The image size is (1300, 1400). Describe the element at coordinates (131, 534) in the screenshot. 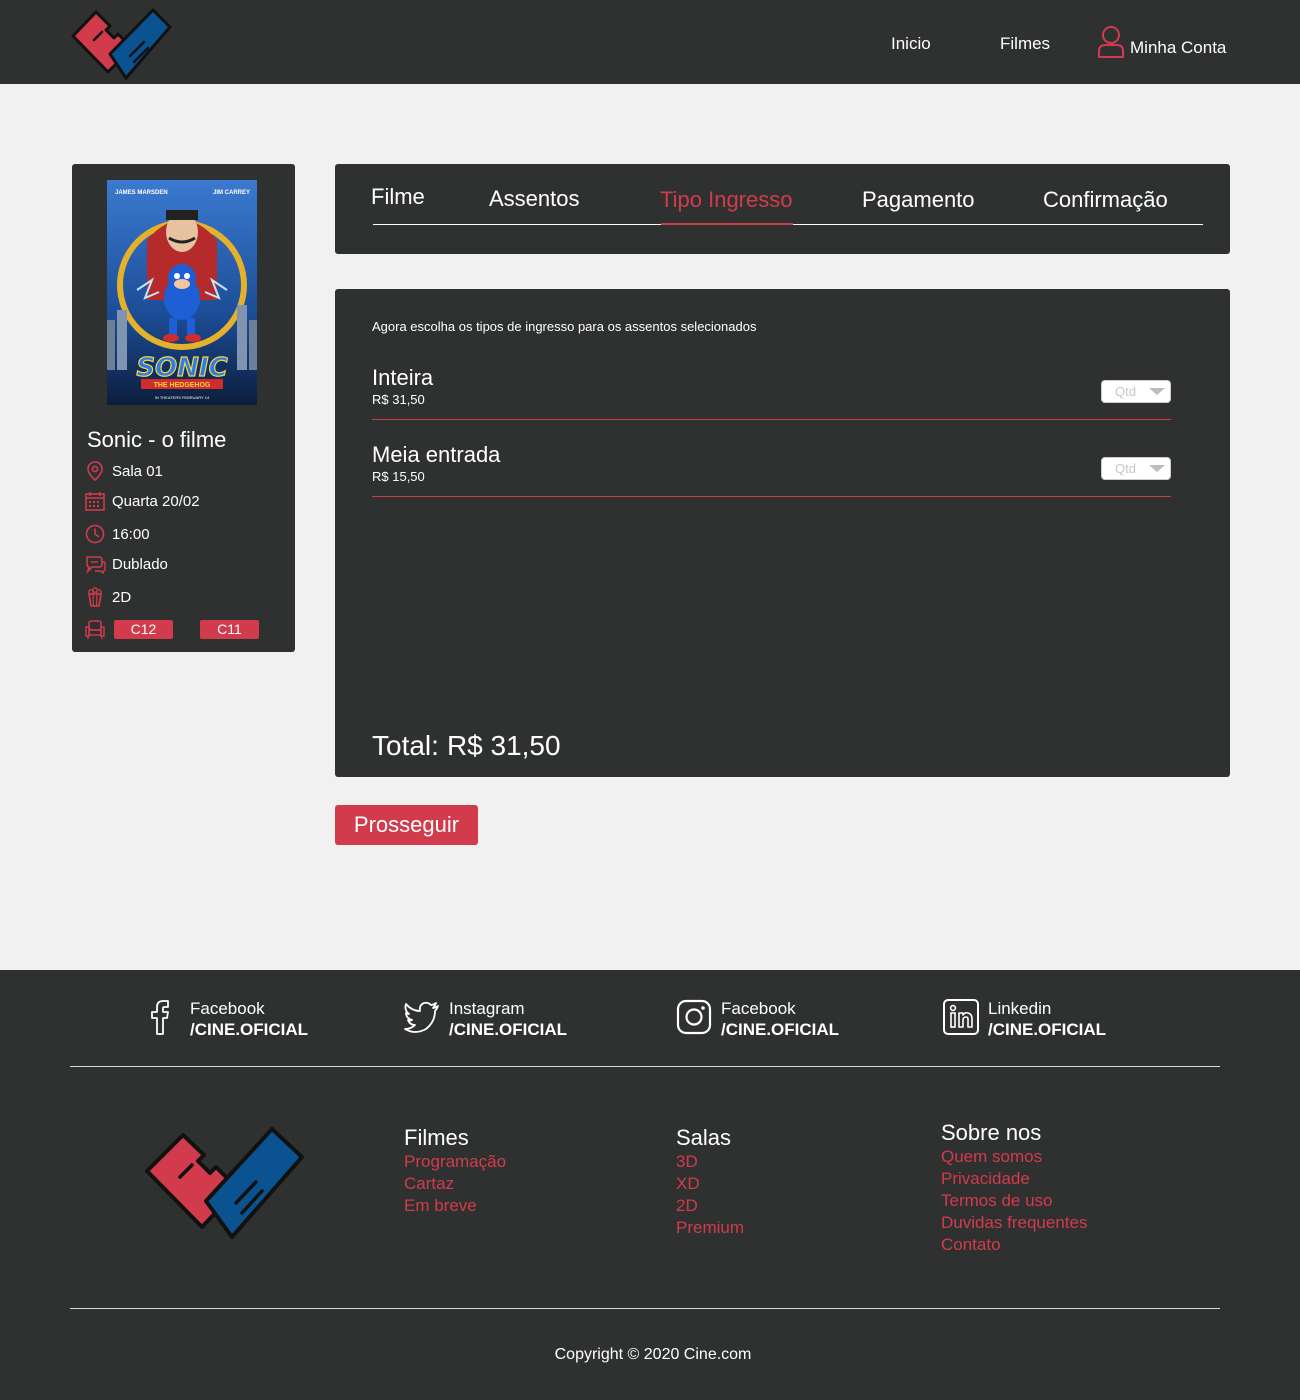

I see `time-text: 16:00` at that location.